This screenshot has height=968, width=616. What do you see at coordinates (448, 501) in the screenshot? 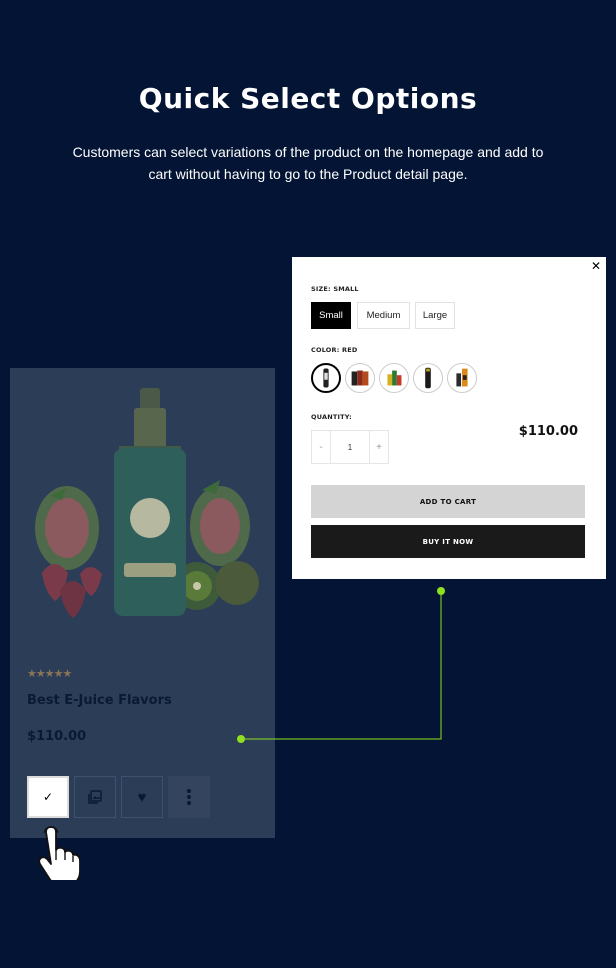
I see `add-to-cart-button: ADD TO CART` at bounding box center [448, 501].